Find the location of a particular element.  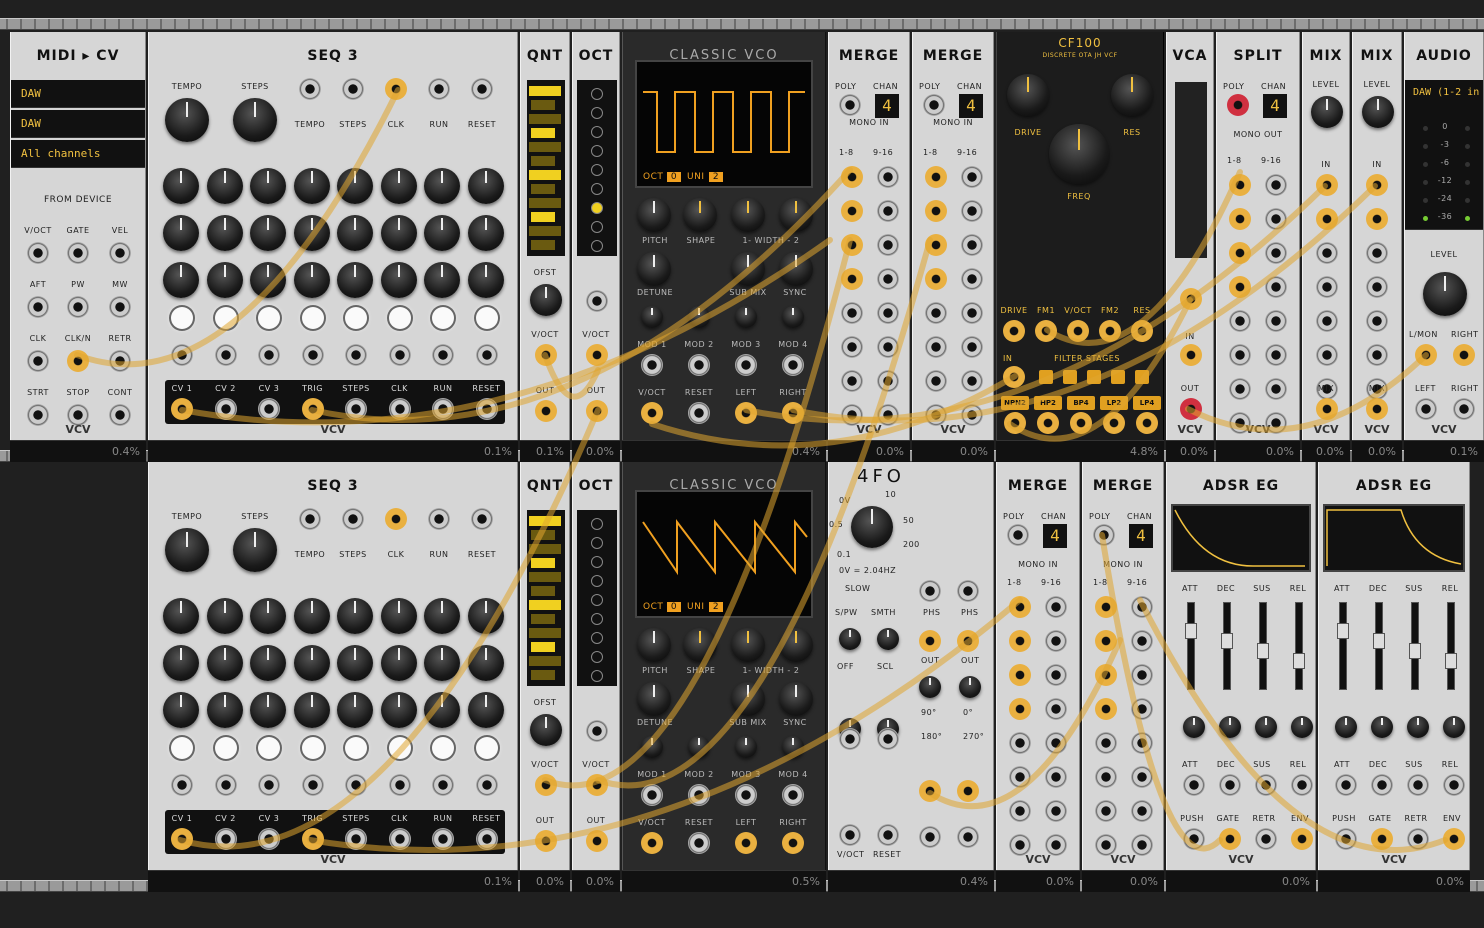

chan-display: 4 is located at coordinates (971, 106).